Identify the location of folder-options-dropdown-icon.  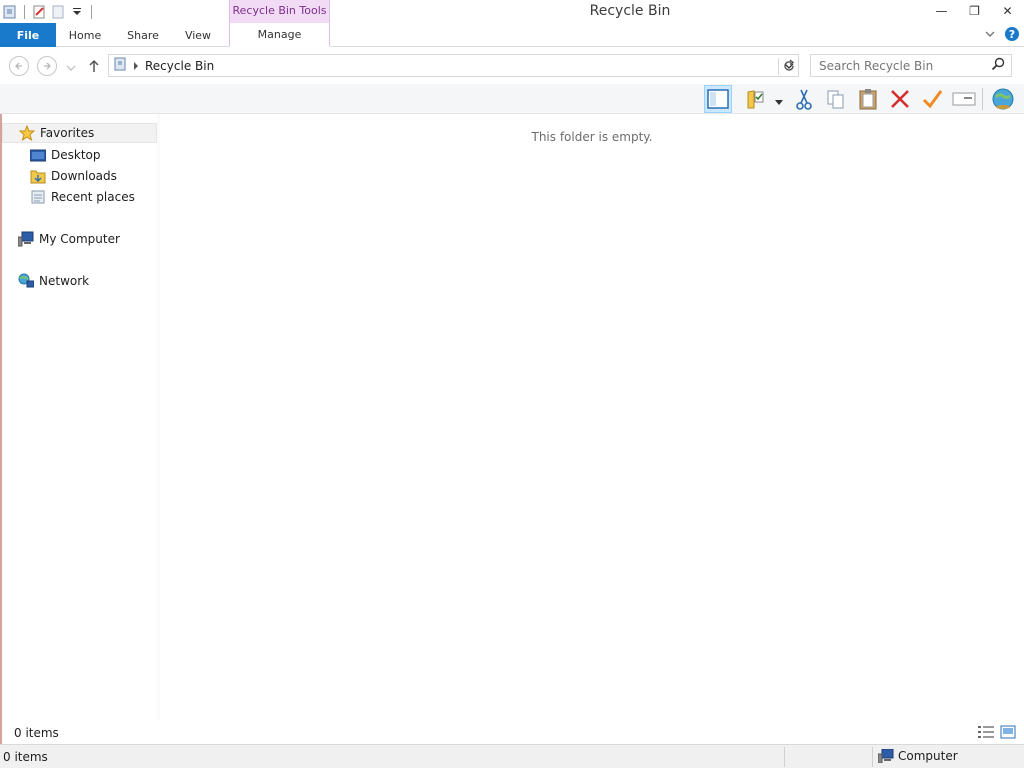
(779, 102).